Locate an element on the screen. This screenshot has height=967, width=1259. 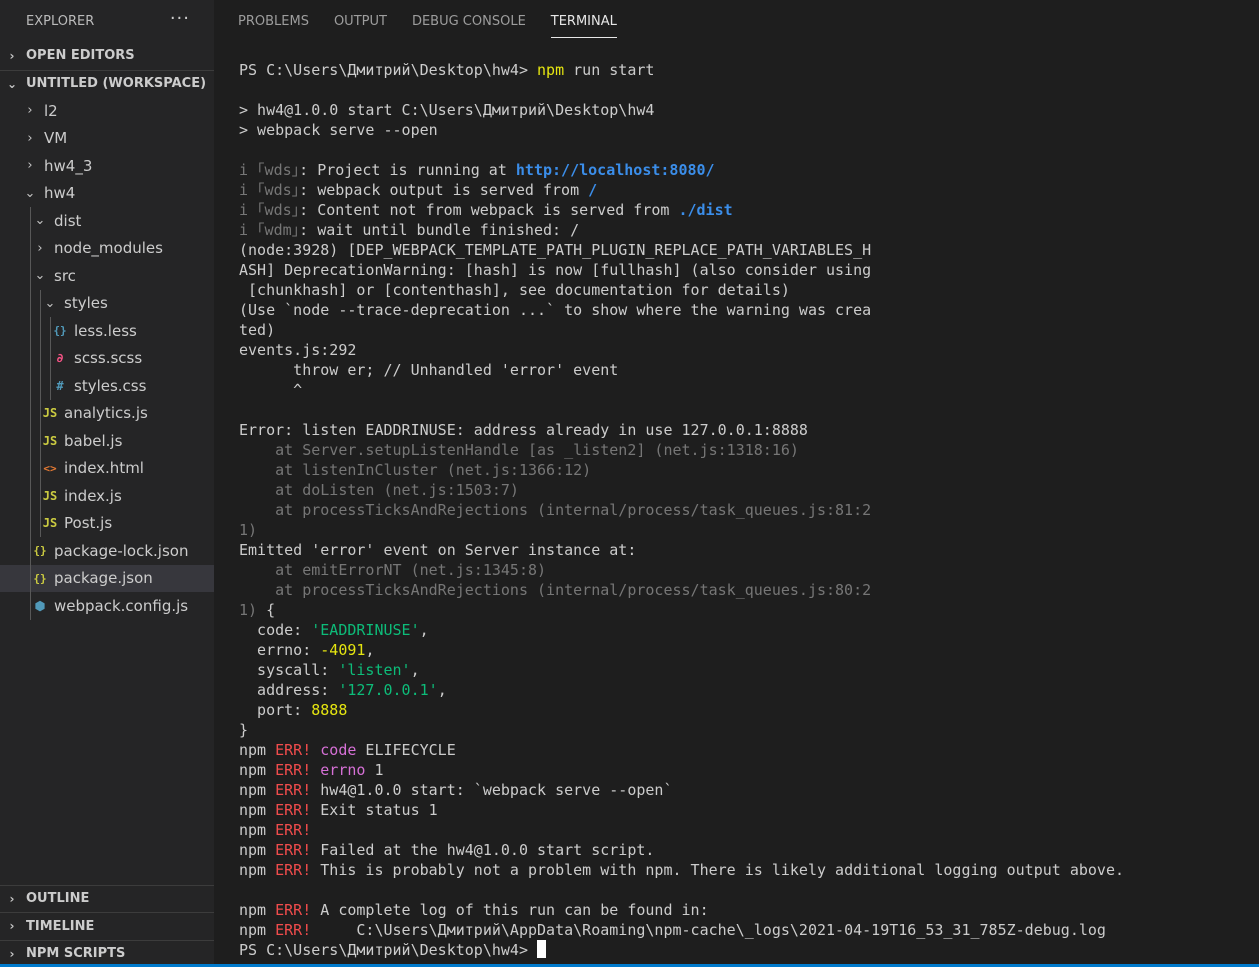
terminal-line: at doListen (net.js:1503:7) is located at coordinates (681, 490).